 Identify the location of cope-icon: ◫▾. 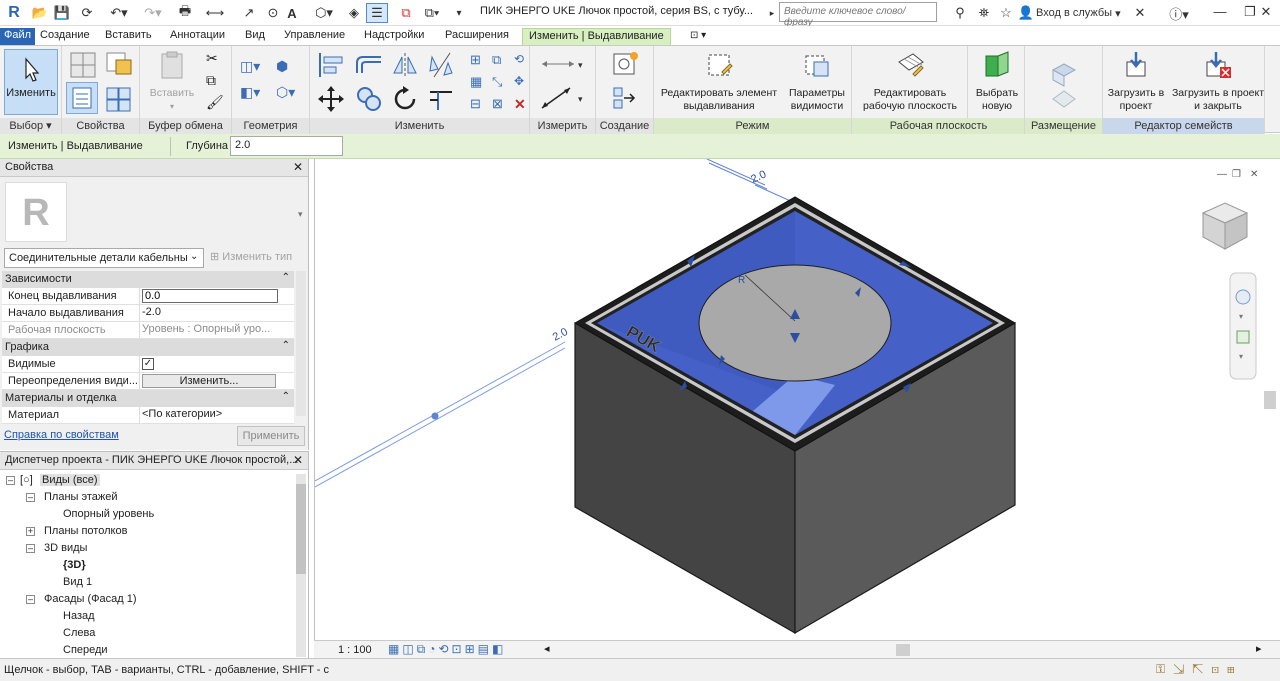
(255, 68).